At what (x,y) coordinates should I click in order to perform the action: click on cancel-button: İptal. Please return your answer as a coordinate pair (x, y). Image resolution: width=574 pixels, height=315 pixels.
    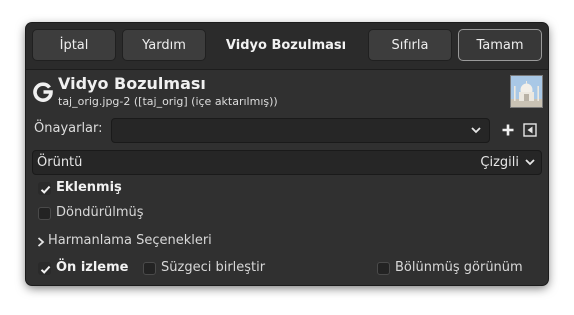
    Looking at the image, I should click on (74, 45).